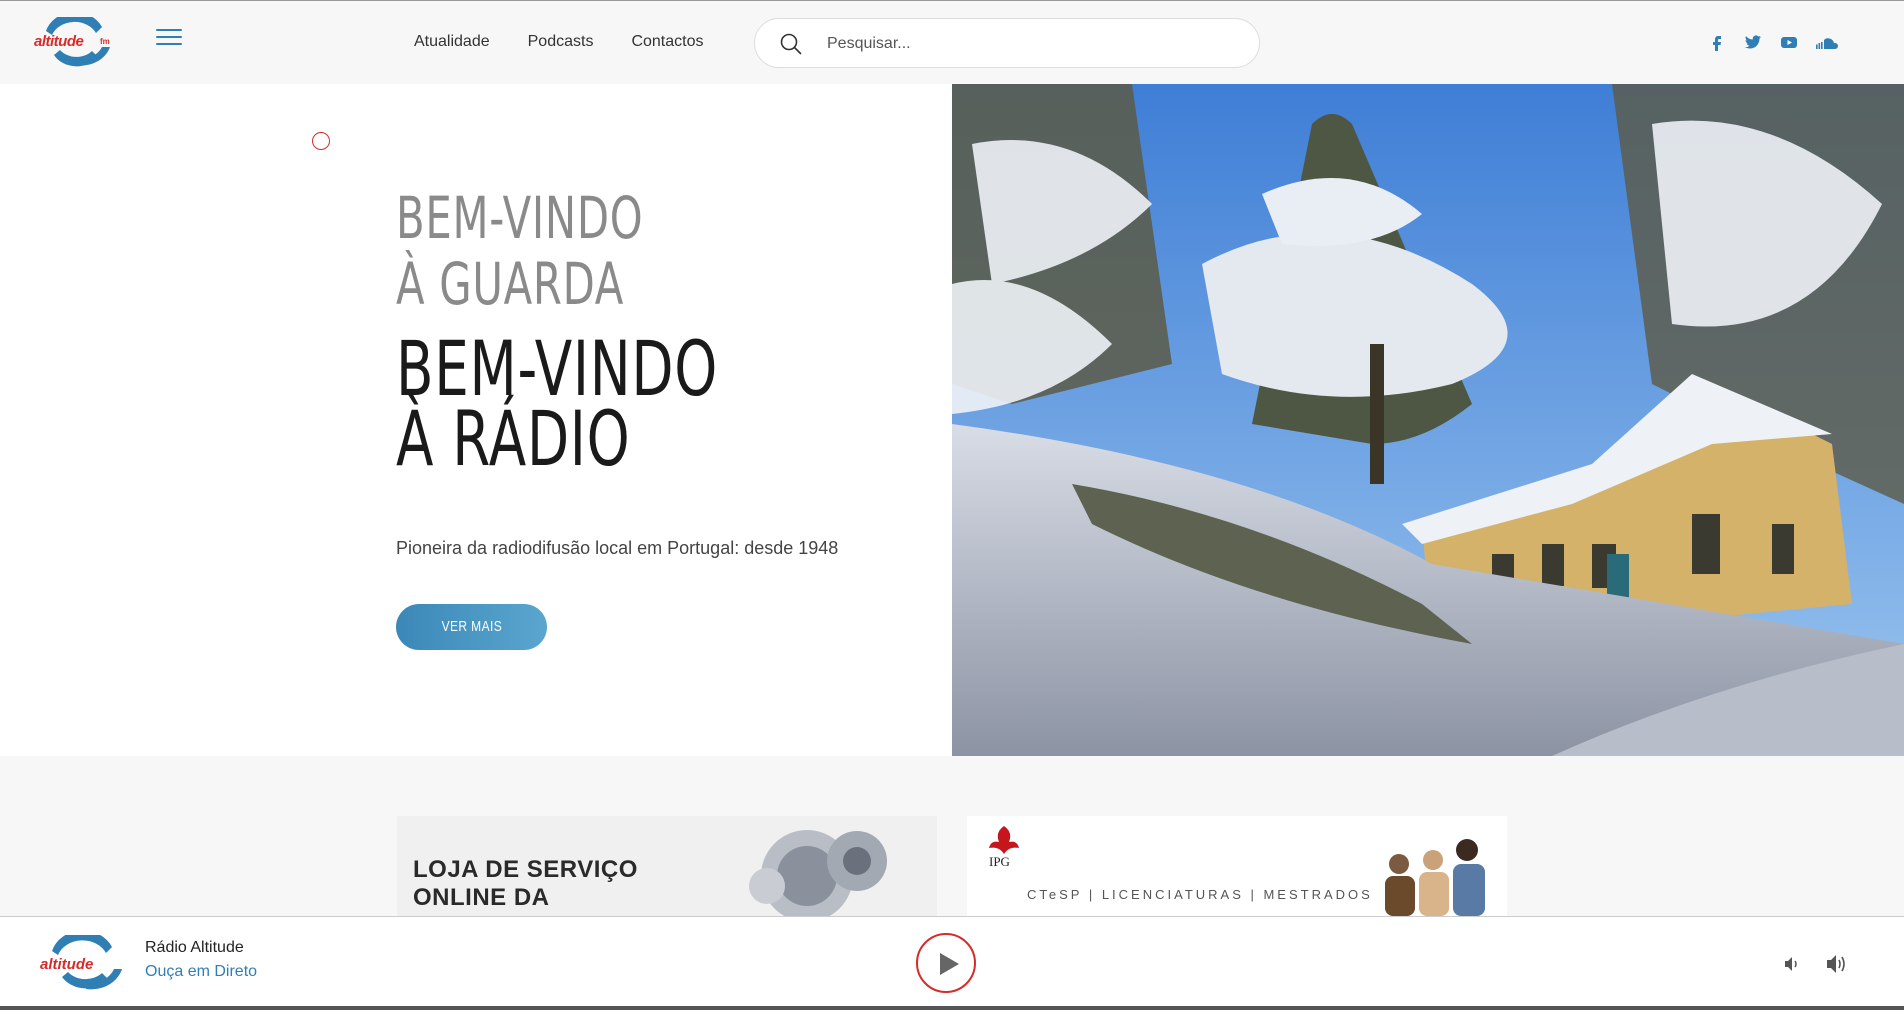 The width and height of the screenshot is (1904, 1010). I want to click on volume-up-icon, so click(1837, 964).